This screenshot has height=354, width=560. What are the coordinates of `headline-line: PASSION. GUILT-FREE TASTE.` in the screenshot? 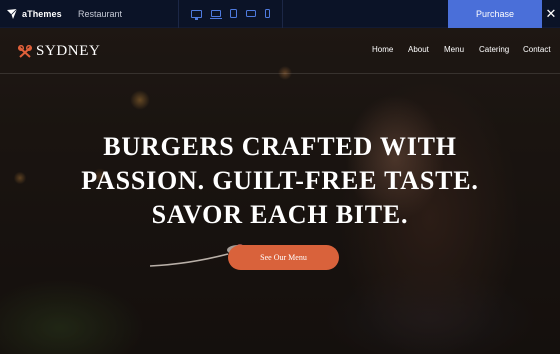 It's located at (280, 180).